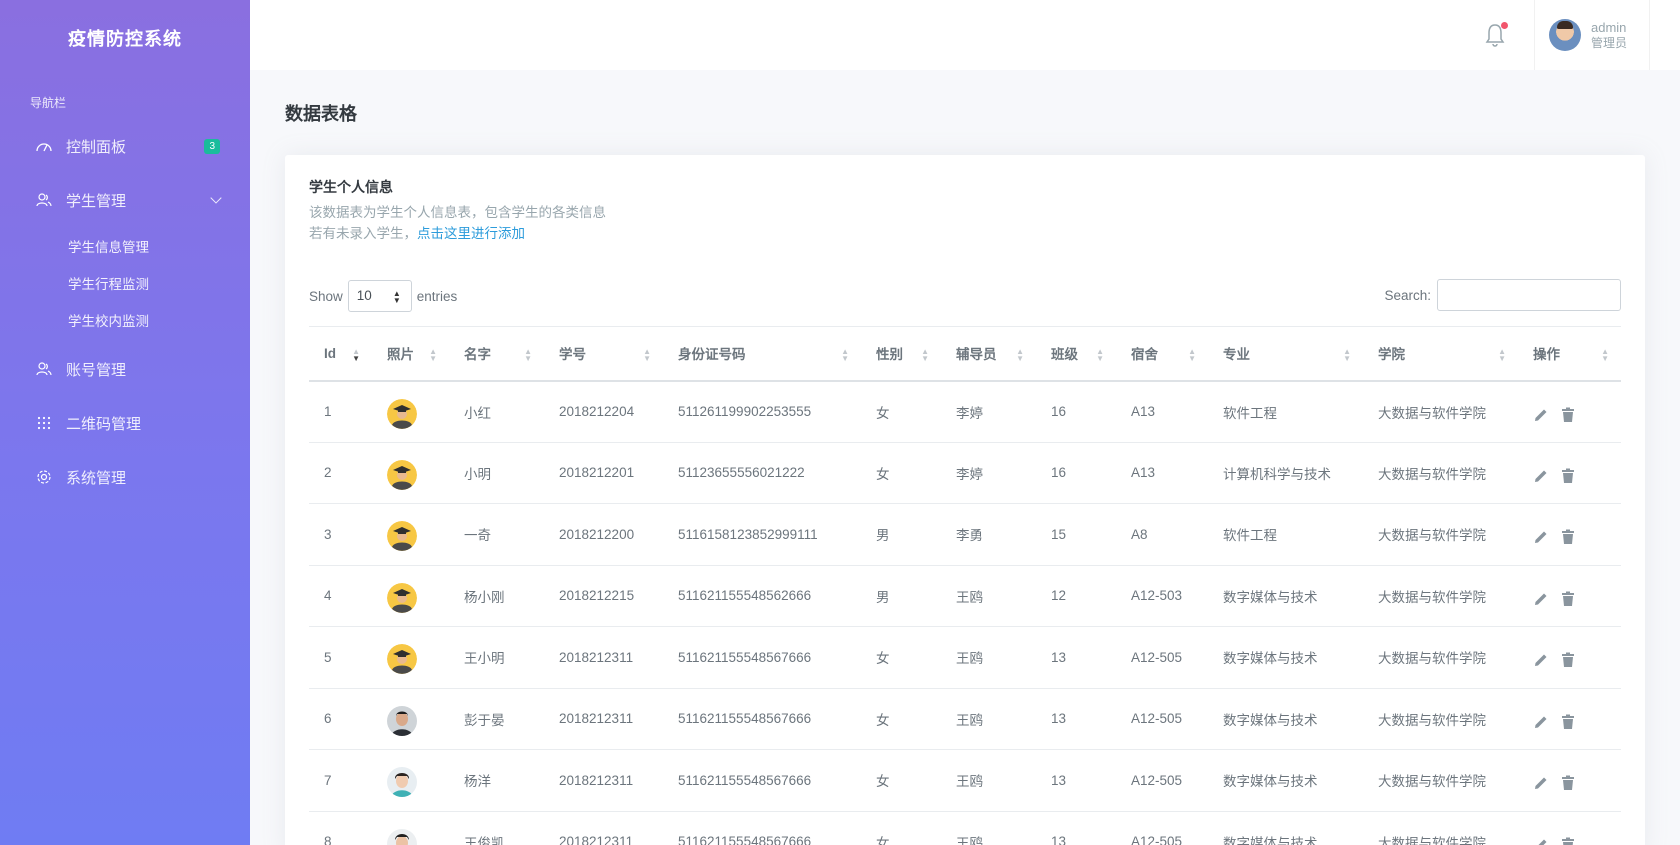  I want to click on sidebar-subitem-student-trip: 学生行程监测, so click(125, 282).